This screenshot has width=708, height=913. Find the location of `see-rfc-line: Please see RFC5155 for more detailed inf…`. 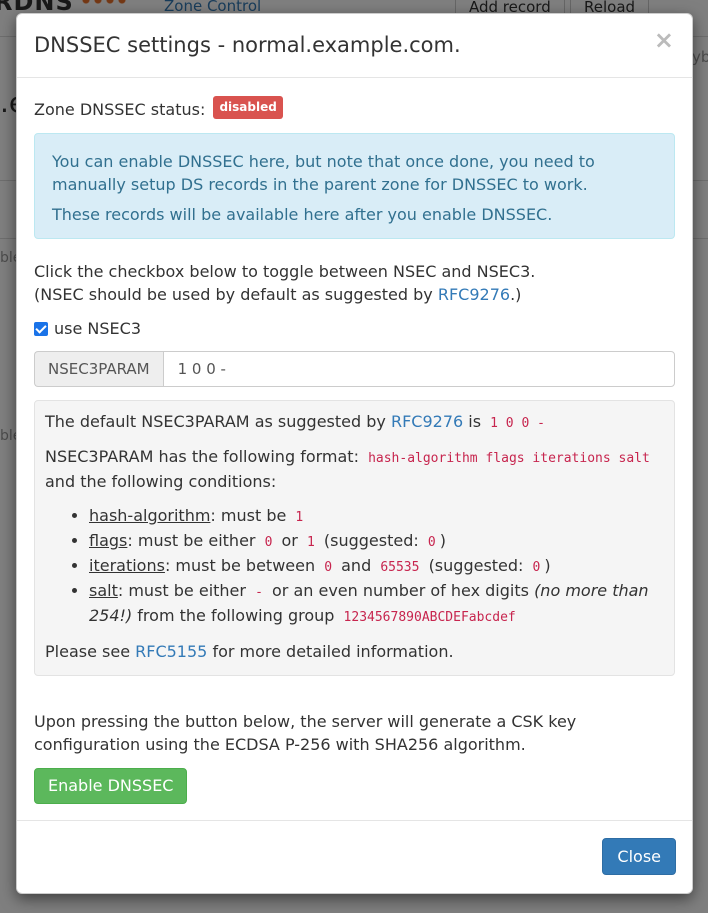

see-rfc-line: Please see RFC5155 for more detailed inf… is located at coordinates (354, 651).